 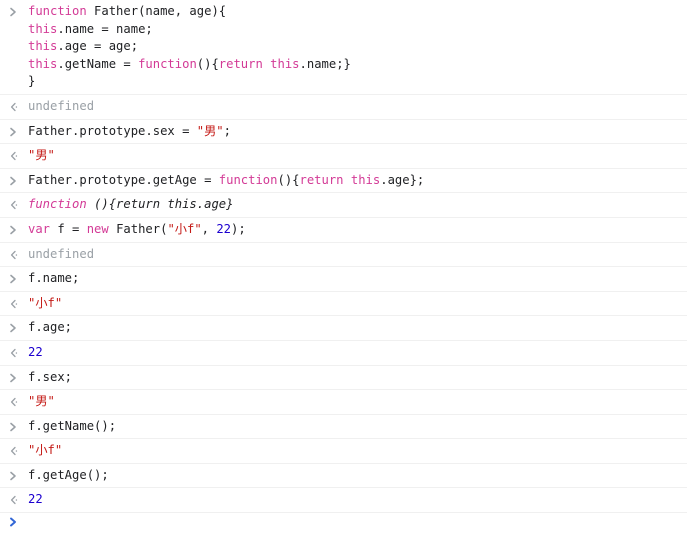 What do you see at coordinates (43, 228) in the screenshot?
I see `token-kw: var` at bounding box center [43, 228].